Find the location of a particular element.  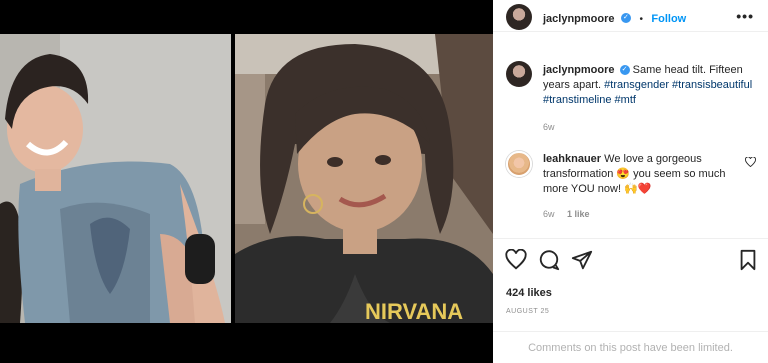

shirt-print: NIRVANA is located at coordinates (414, 311).